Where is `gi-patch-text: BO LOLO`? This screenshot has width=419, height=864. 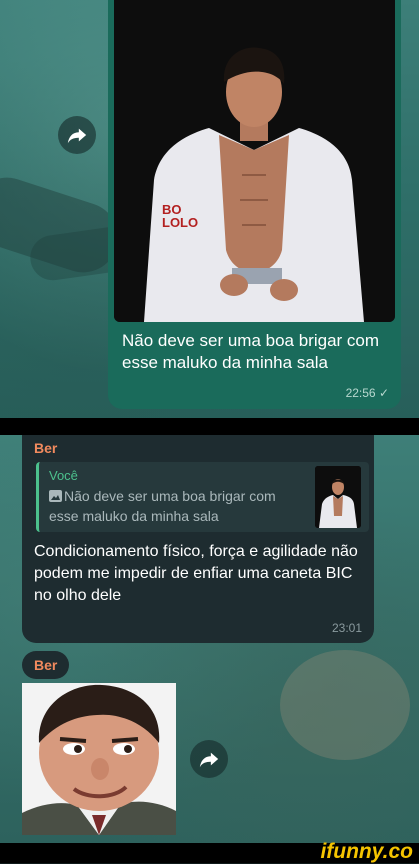
gi-patch-text: BO LOLO is located at coordinates (180, 216).